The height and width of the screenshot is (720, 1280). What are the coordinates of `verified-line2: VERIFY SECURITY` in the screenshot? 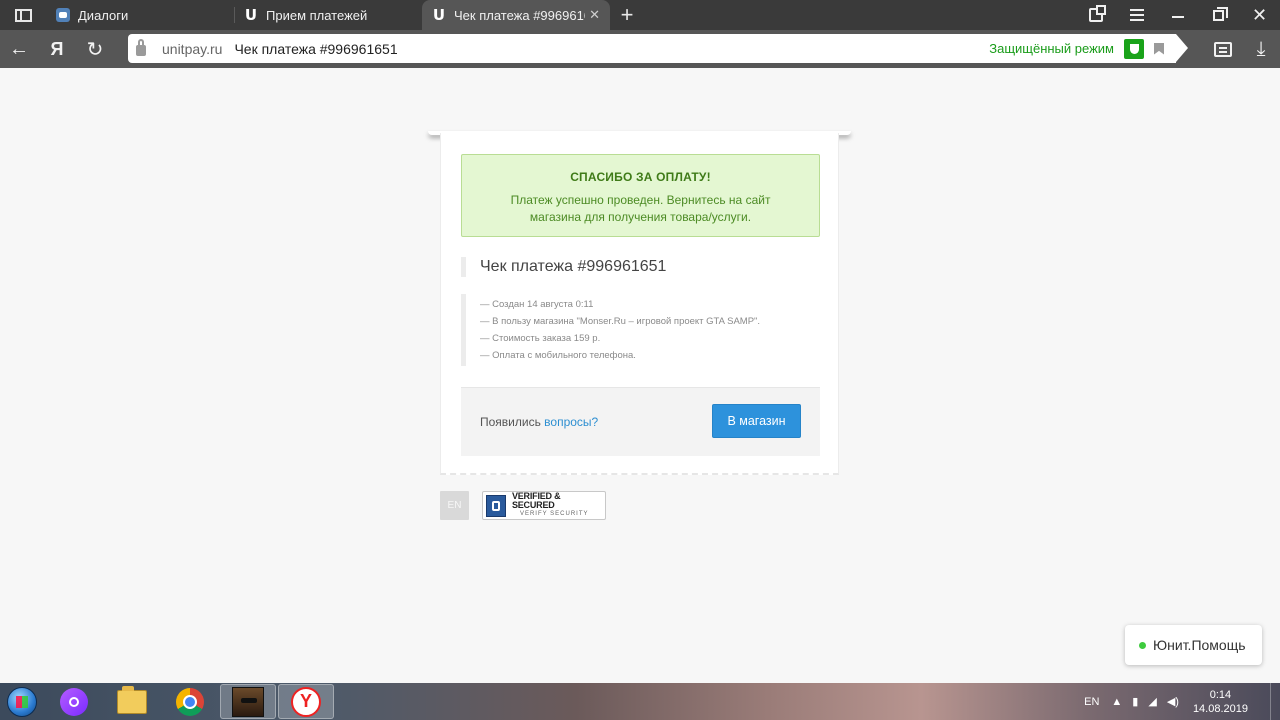 It's located at (554, 514).